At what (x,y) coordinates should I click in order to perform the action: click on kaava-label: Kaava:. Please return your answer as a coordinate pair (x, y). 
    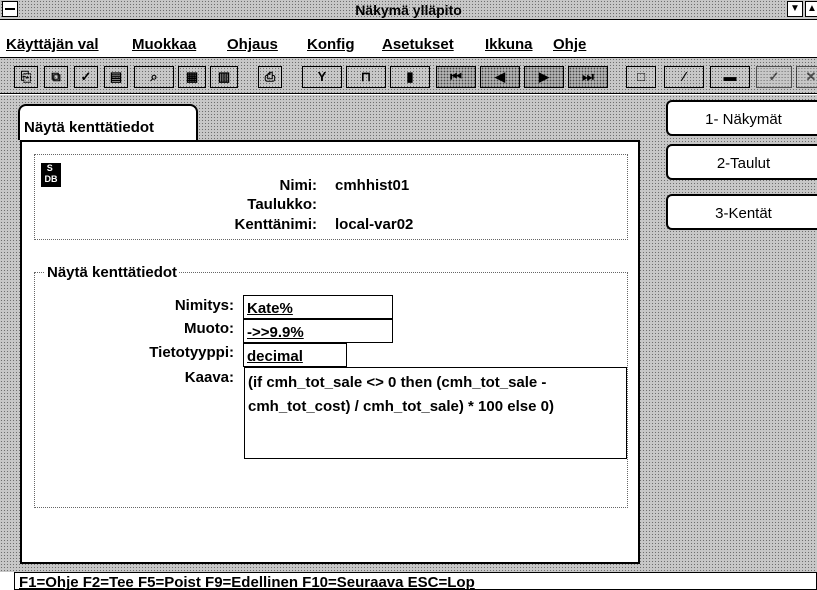
    Looking at the image, I should click on (209, 377).